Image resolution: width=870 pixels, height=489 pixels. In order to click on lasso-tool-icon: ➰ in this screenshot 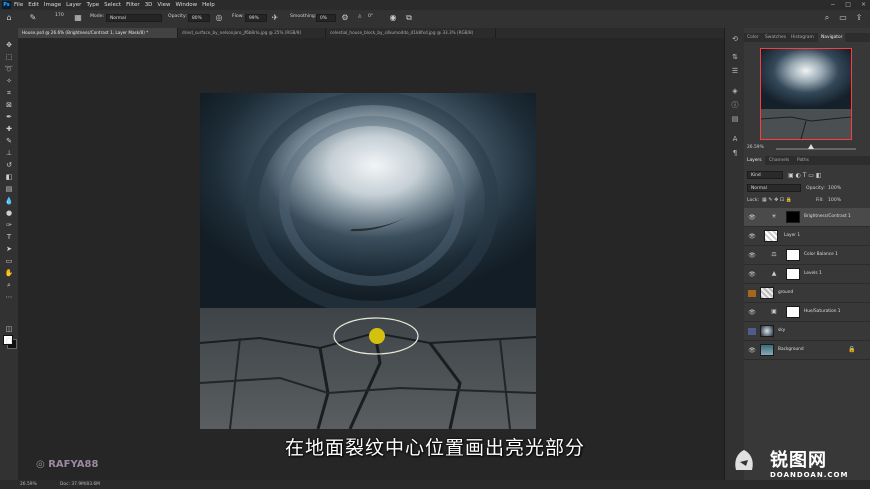, I will do `click(9, 69)`.